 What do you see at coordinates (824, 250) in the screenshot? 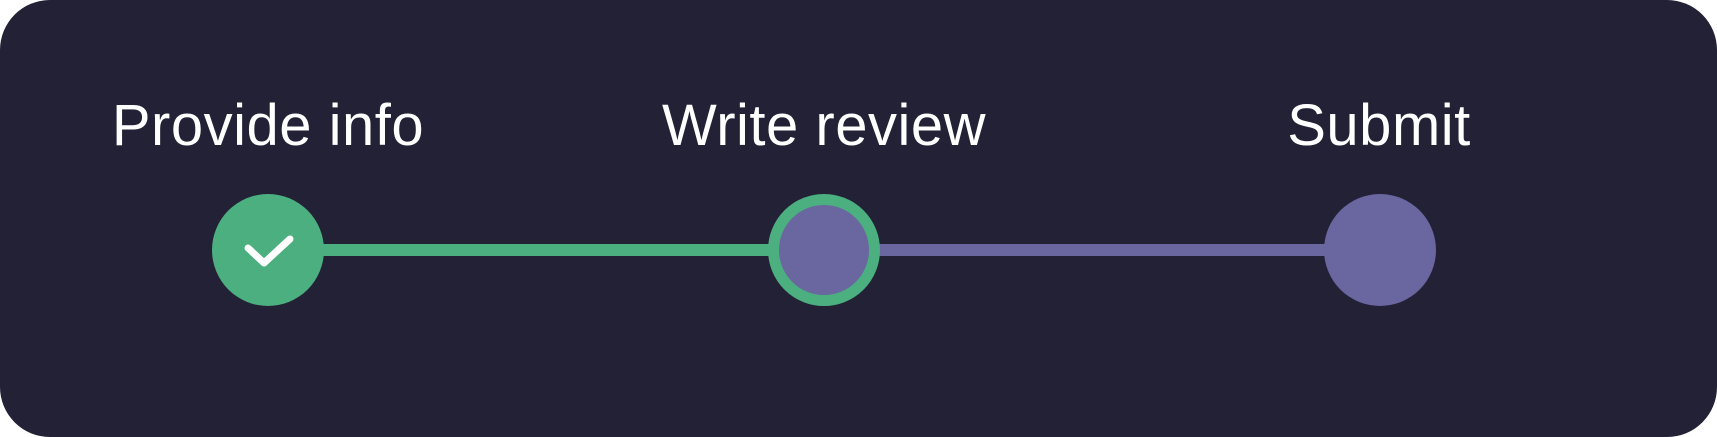
I see `step-2-current` at bounding box center [824, 250].